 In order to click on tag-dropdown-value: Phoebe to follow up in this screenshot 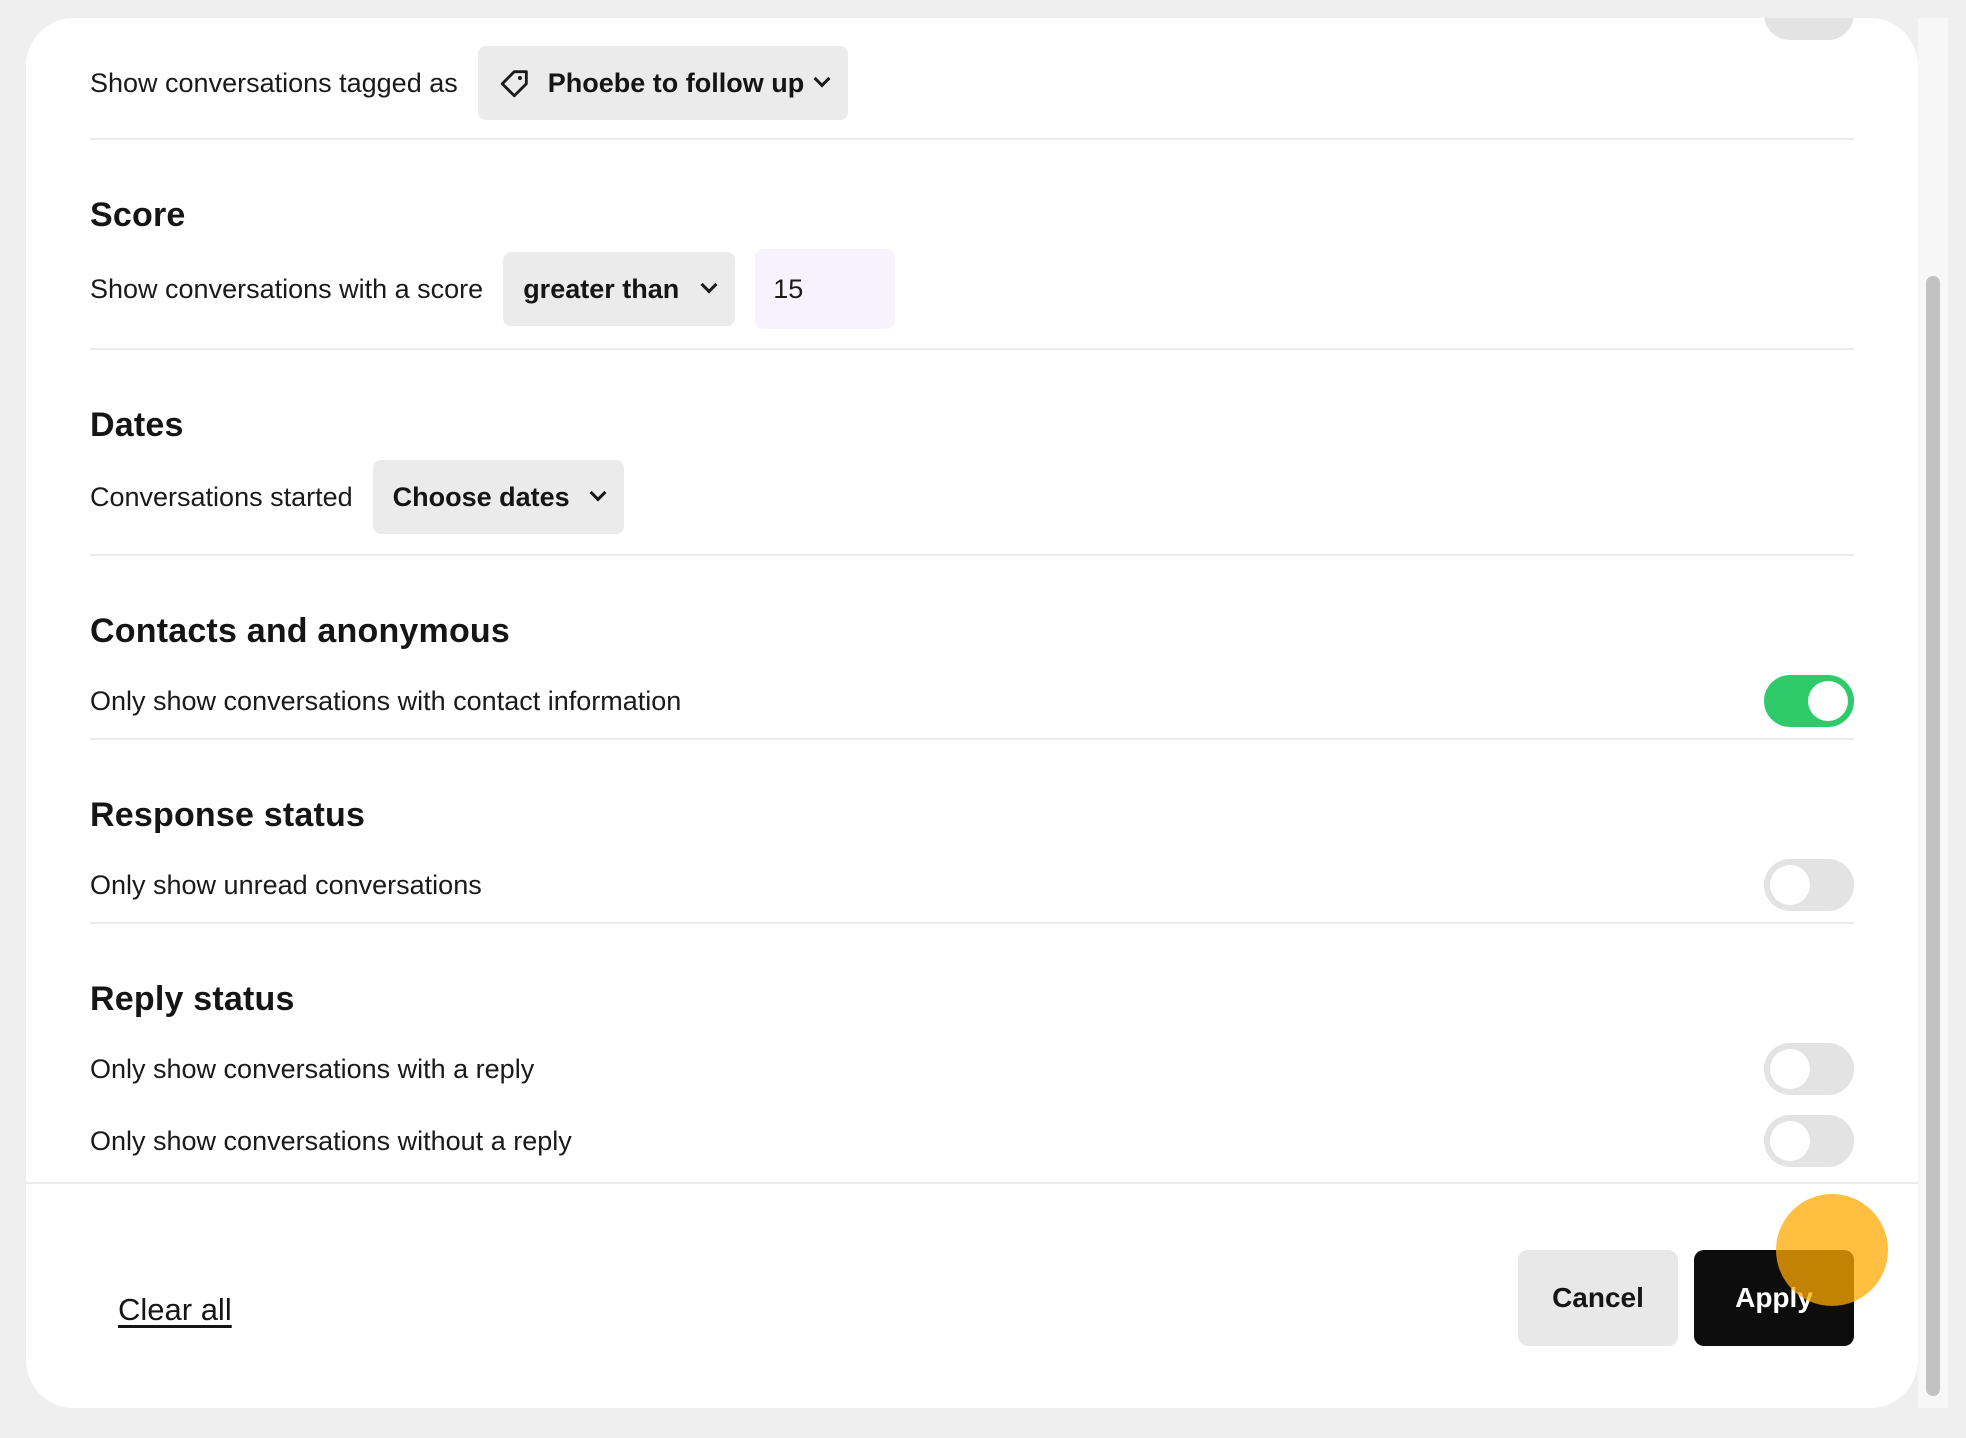, I will do `click(676, 82)`.